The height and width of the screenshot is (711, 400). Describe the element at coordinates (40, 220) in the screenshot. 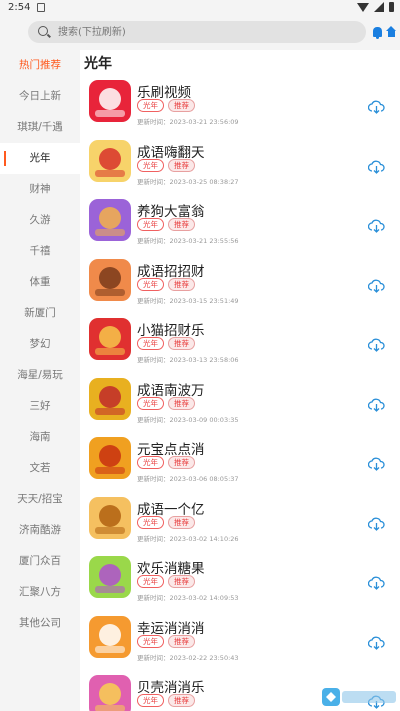

I see `sidebar-item: 久游` at that location.